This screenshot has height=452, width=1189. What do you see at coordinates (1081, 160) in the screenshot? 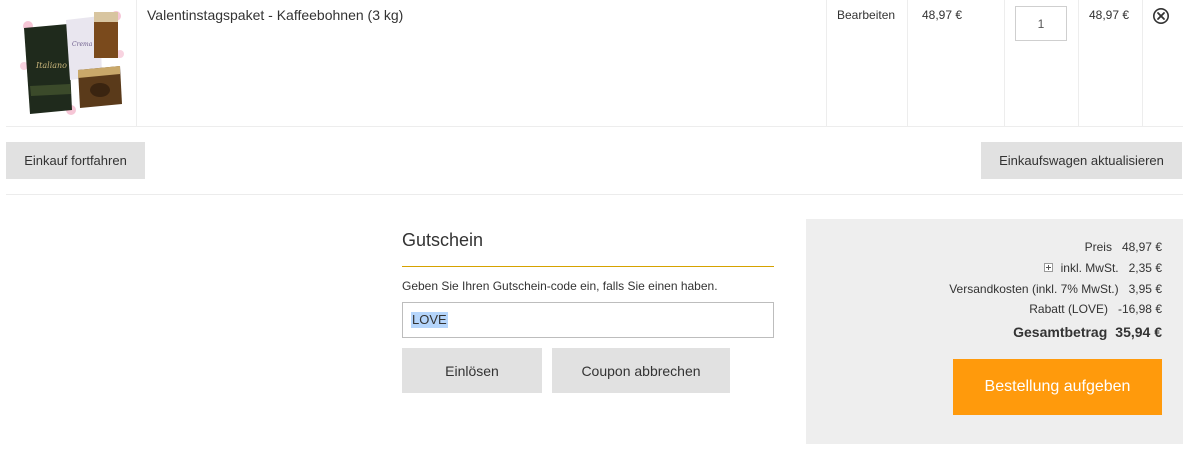
I see `update-cart-button: Einkaufswagen aktualisieren` at bounding box center [1081, 160].